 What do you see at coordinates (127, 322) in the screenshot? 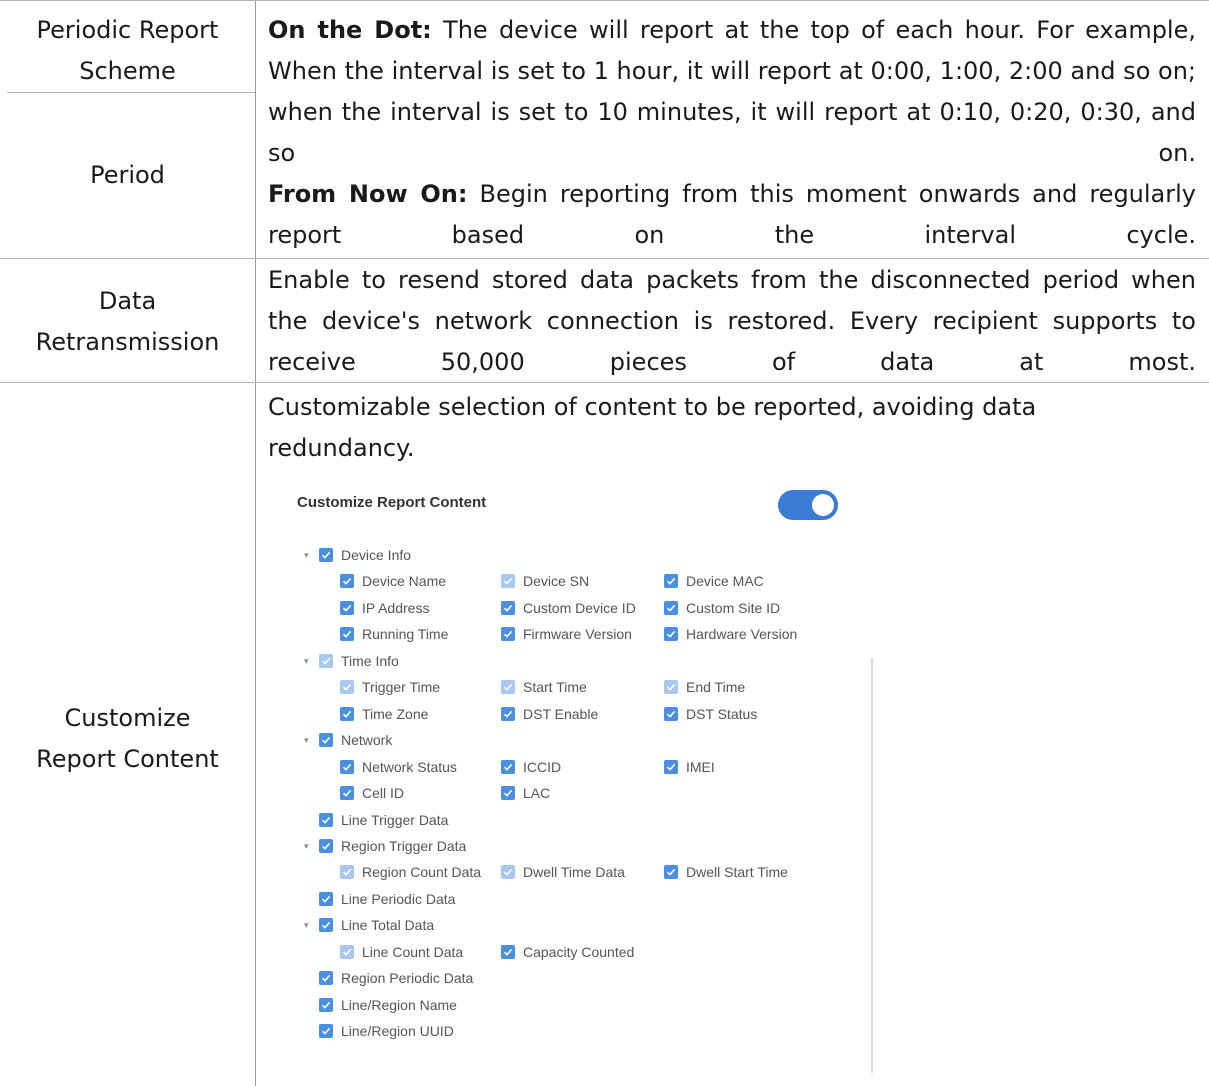
I see `row-label-data-retransmission: Data Retransmission` at bounding box center [127, 322].